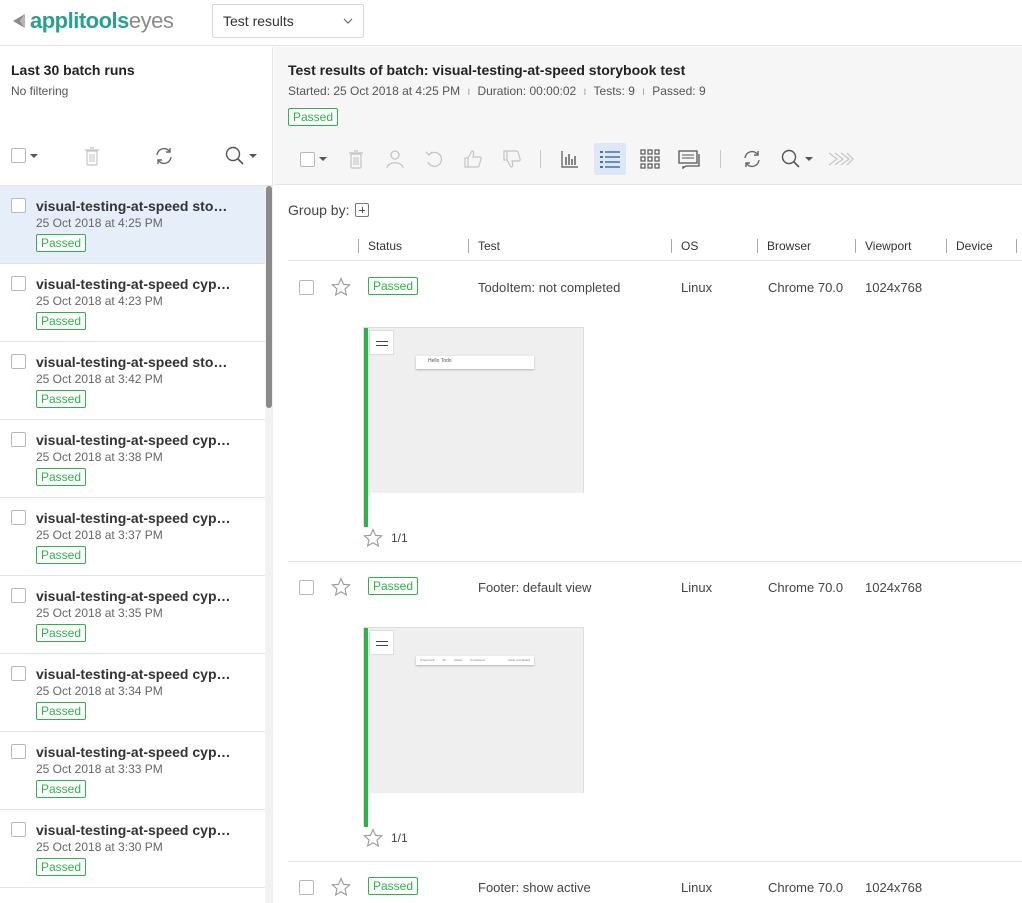 This screenshot has height=903, width=1022. I want to click on column-header-browser: Browser, so click(784, 246).